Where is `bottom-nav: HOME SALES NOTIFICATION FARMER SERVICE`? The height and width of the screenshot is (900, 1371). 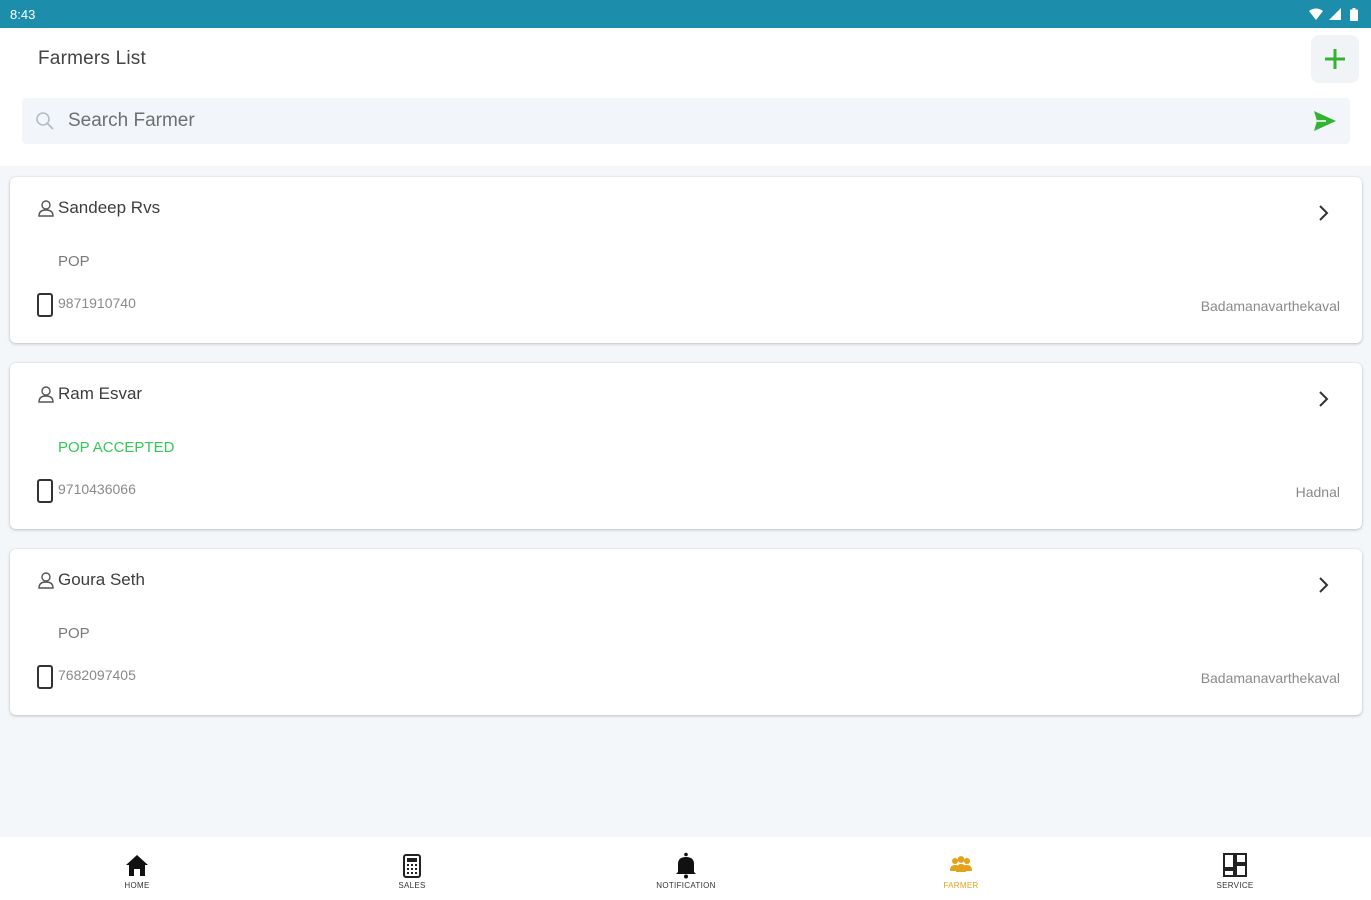
bottom-nav: HOME SALES NOTIFICATION FARMER SERVICE is located at coordinates (685, 868).